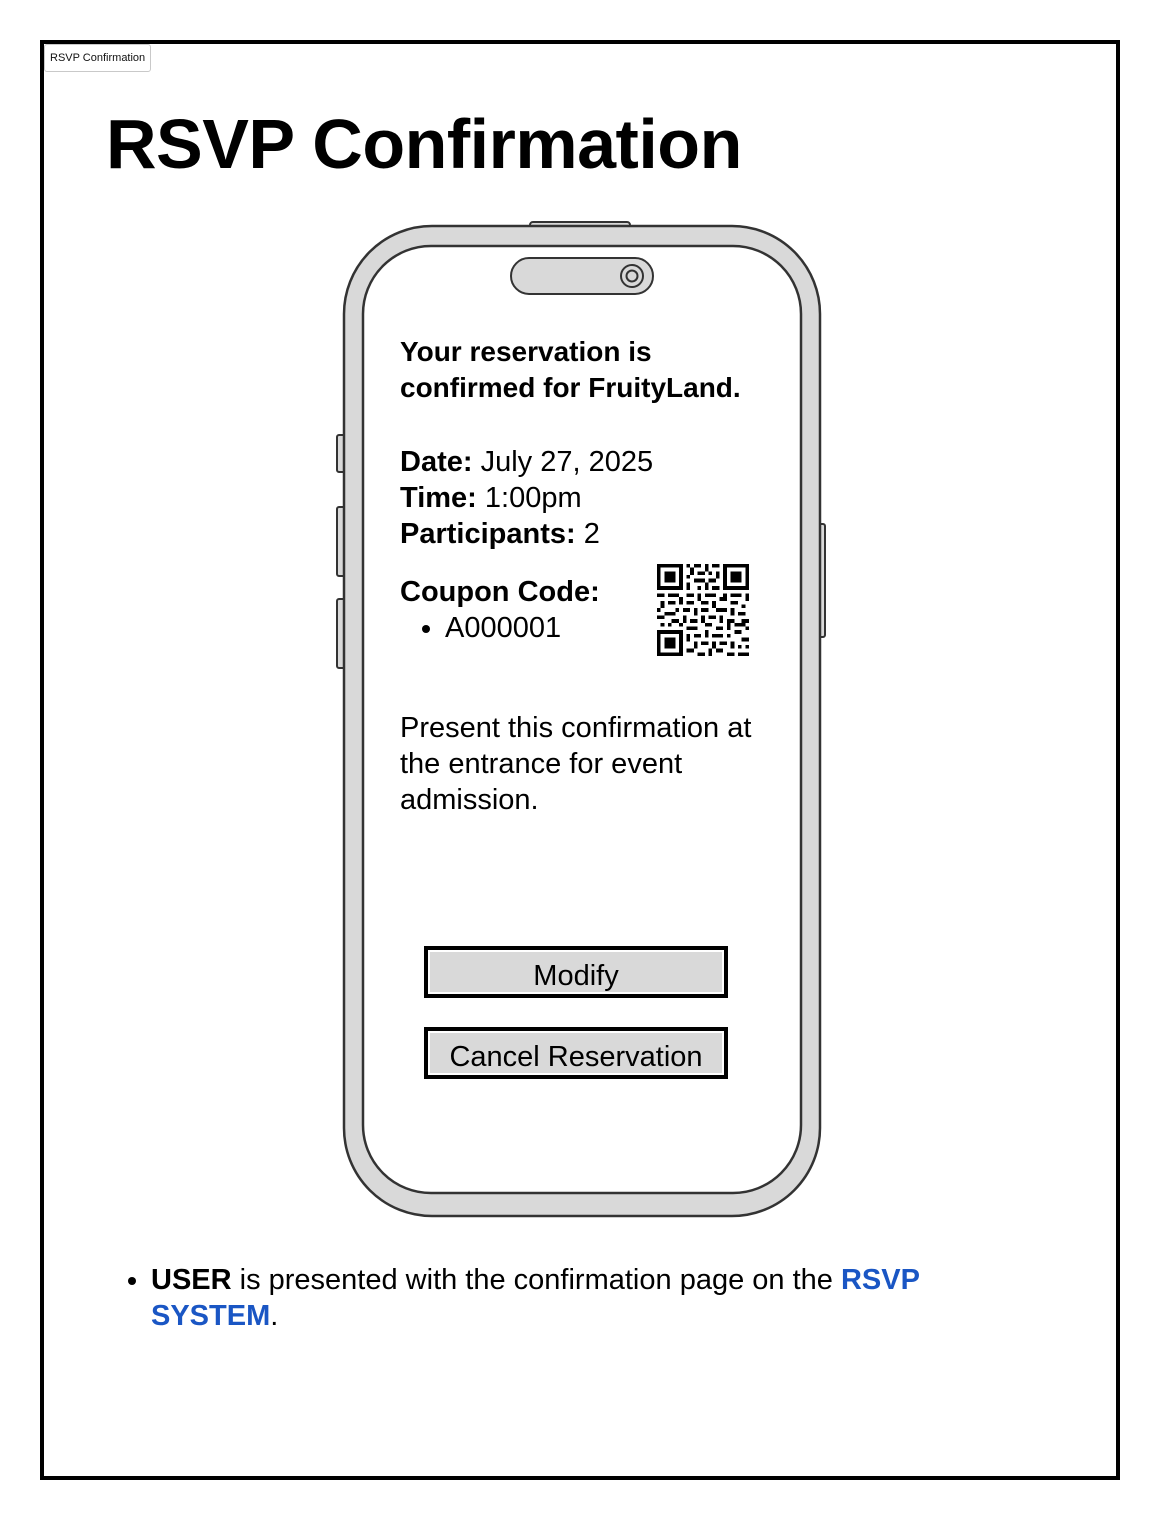 Image resolution: width=1160 pixels, height=1520 pixels. What do you see at coordinates (703, 610) in the screenshot?
I see `qr-code-icon` at bounding box center [703, 610].